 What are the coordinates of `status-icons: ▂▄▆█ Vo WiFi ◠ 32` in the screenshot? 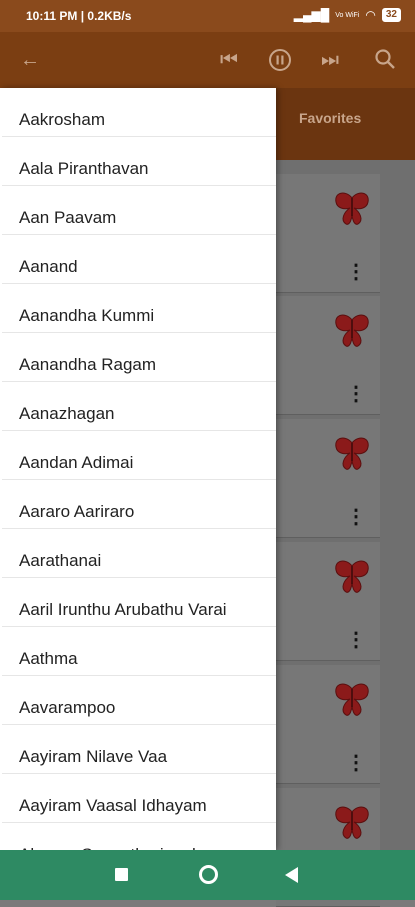 It's located at (347, 15).